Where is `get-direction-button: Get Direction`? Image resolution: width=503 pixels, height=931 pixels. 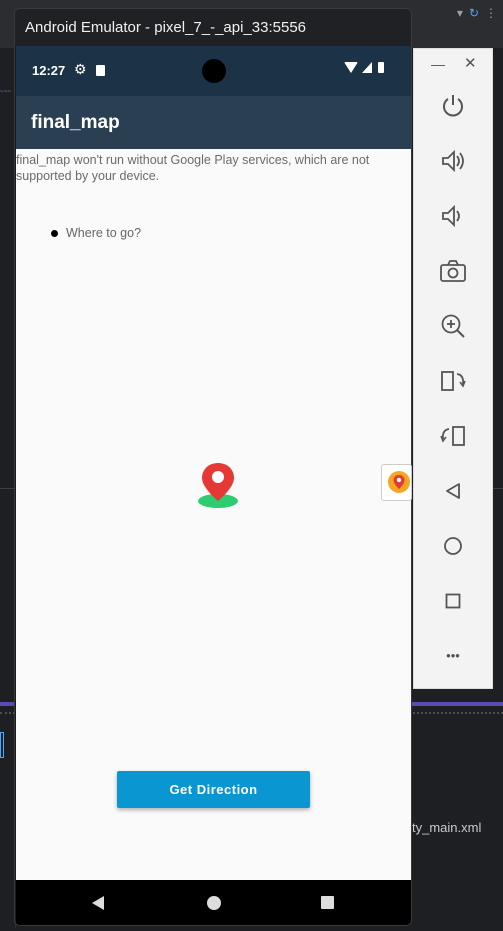
get-direction-button: Get Direction is located at coordinates (213, 789).